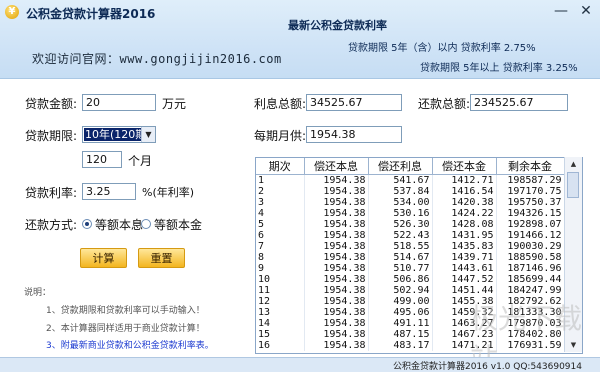  I want to click on note-item-1: 1、贷款期限和贷款利率可以手动输入！, so click(125, 311).